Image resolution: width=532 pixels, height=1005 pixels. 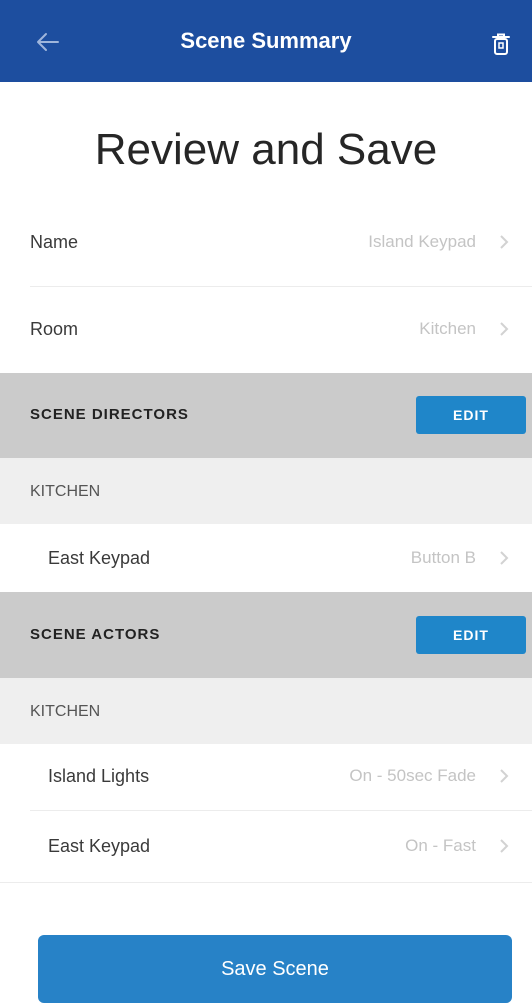 I want to click on actor-item-label: Island Lights, so click(x=99, y=775).